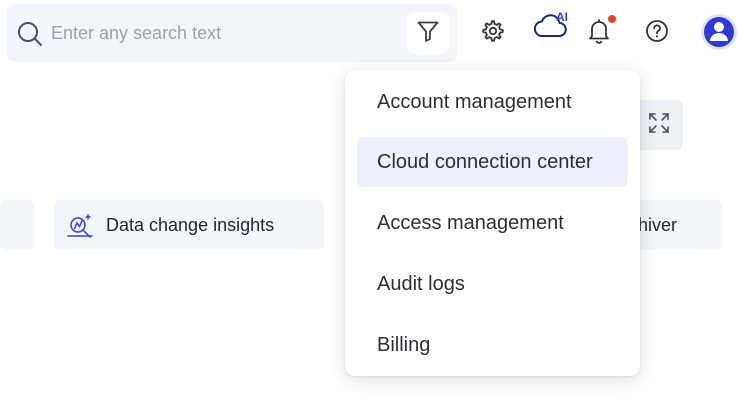 The image size is (738, 403). I want to click on menu-item-label: Billing, so click(404, 344).